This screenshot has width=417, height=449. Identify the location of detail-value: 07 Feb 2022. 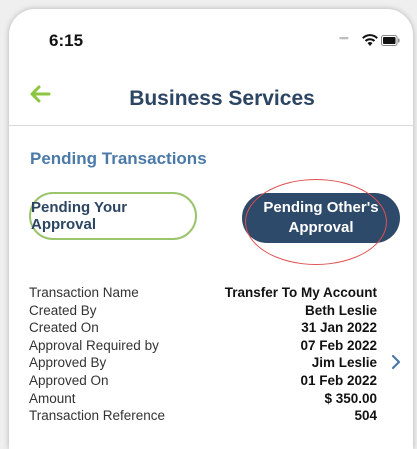
(338, 345).